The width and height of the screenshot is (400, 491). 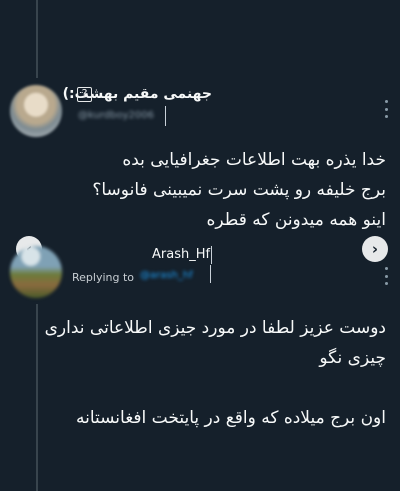 I want to click on replying-to-label: Replying to, so click(x=103, y=277).